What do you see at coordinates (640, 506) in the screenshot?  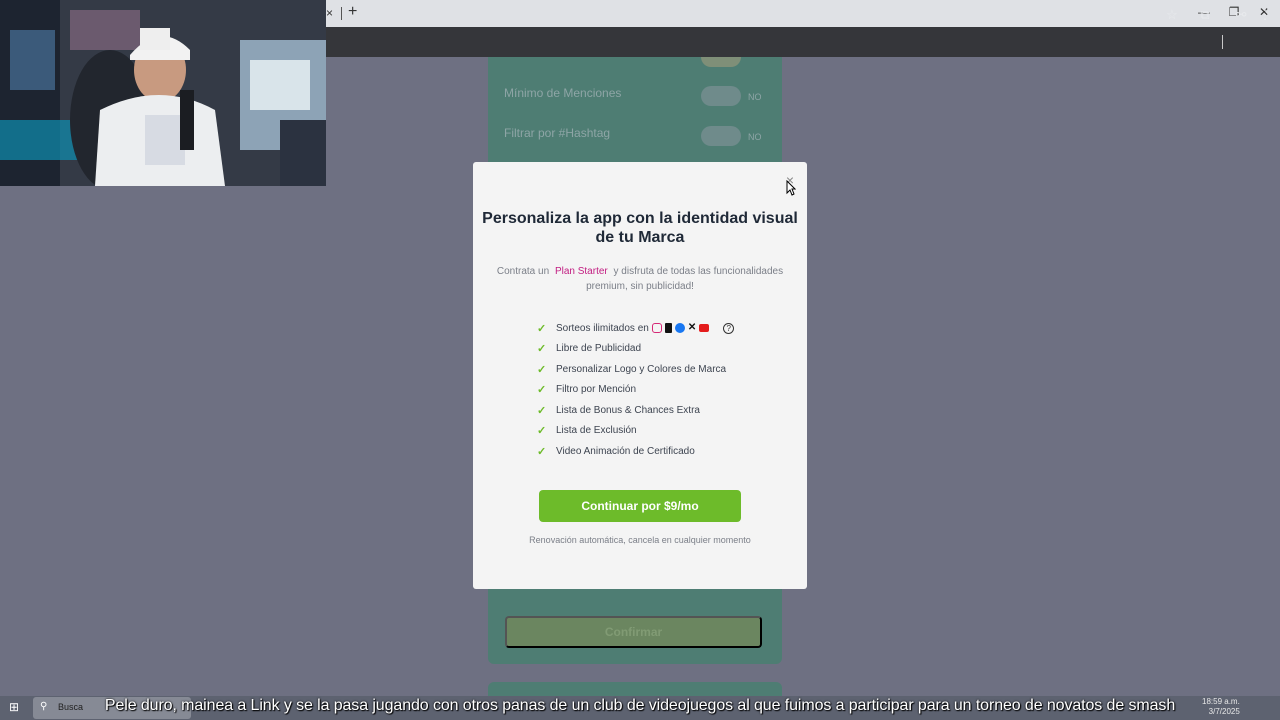 I see `continue-button: Continuar por $9/mo` at bounding box center [640, 506].